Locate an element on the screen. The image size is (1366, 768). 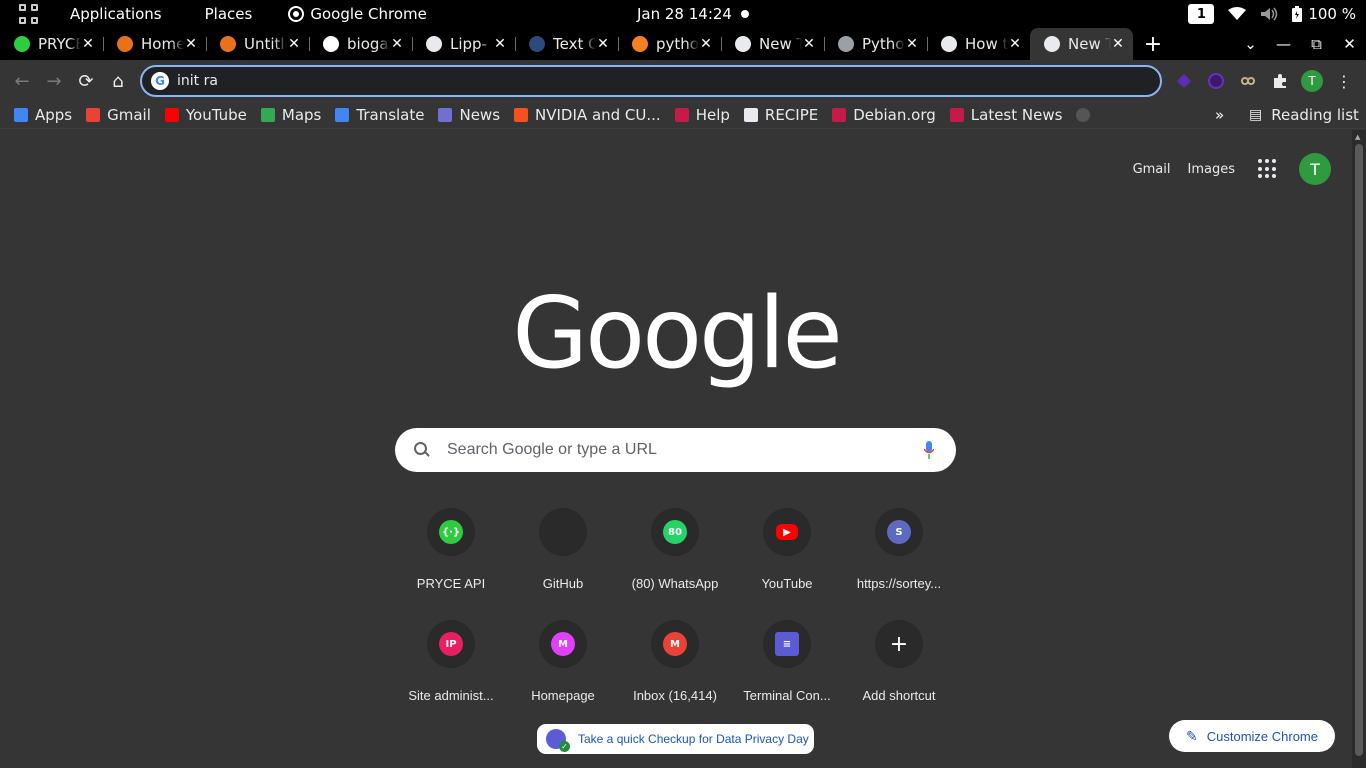
close-window-icon: ✕ is located at coordinates (1349, 44).